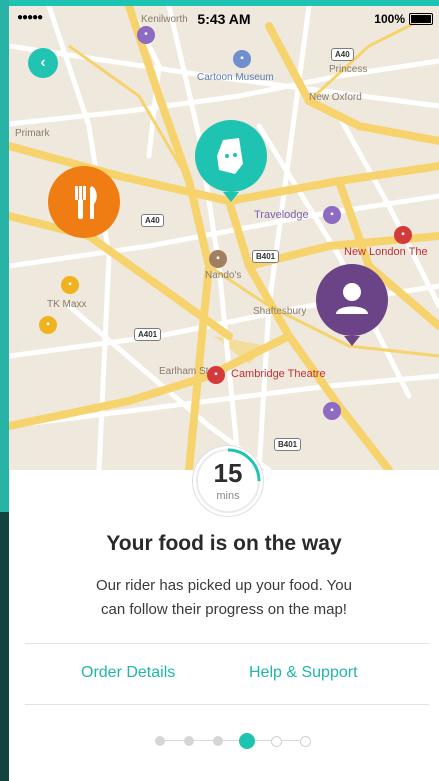 The height and width of the screenshot is (781, 439). I want to click on restaurant-poi-icon: ▪, so click(218, 259).